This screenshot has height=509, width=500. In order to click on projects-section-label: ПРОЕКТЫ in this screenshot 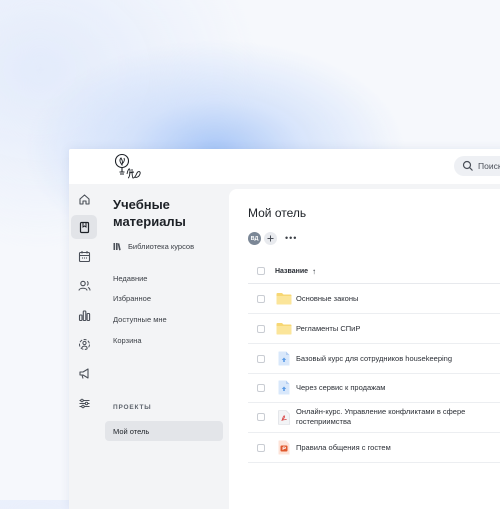, I will do `click(132, 407)`.